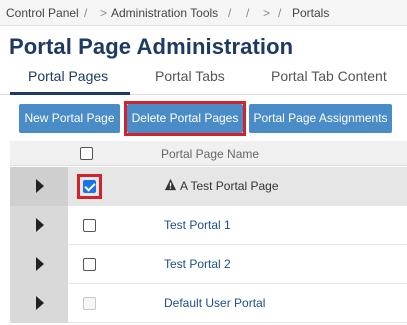 The image size is (407, 325). I want to click on tab-portal-tabs: Portal Tabs, so click(190, 76).